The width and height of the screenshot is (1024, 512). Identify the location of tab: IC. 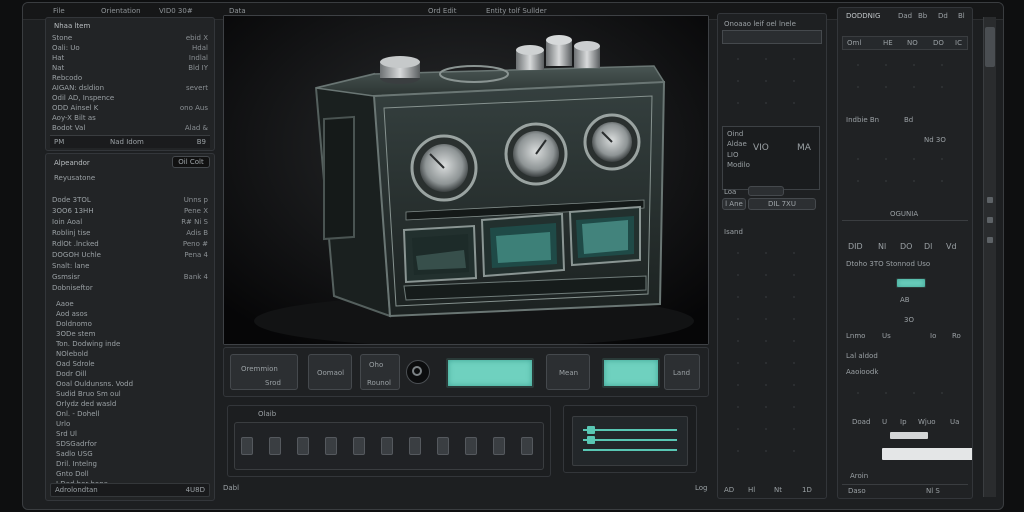
(958, 43).